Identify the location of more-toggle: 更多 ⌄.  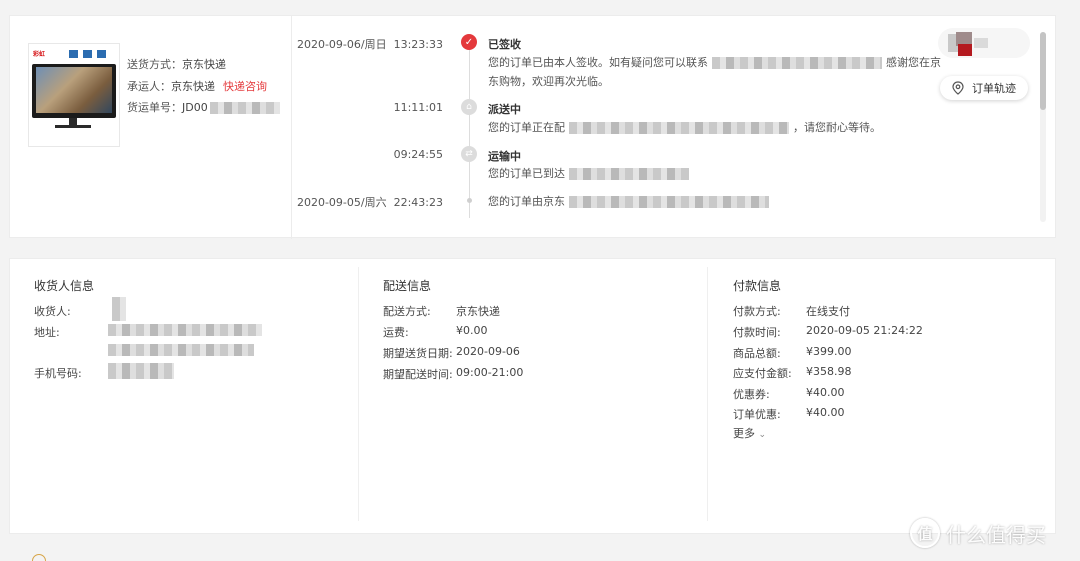
(749, 433).